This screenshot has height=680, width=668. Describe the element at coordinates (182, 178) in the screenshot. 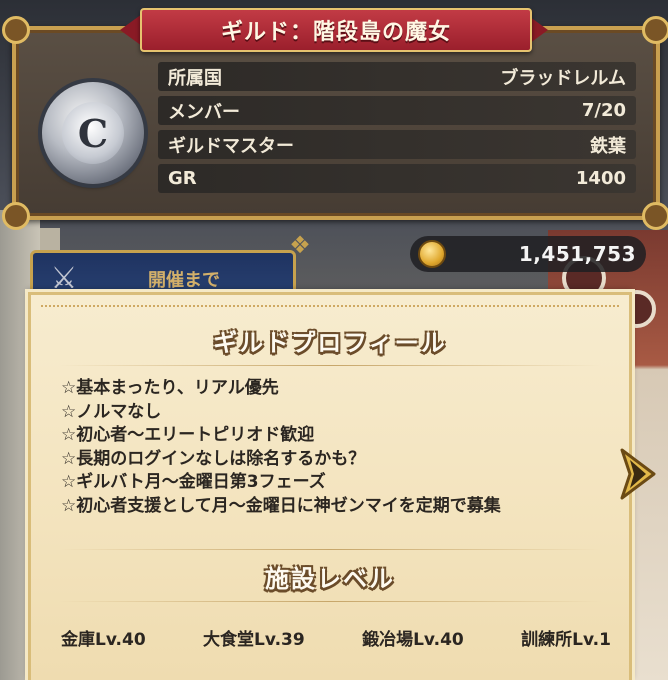

I see `info-label: GR` at that location.